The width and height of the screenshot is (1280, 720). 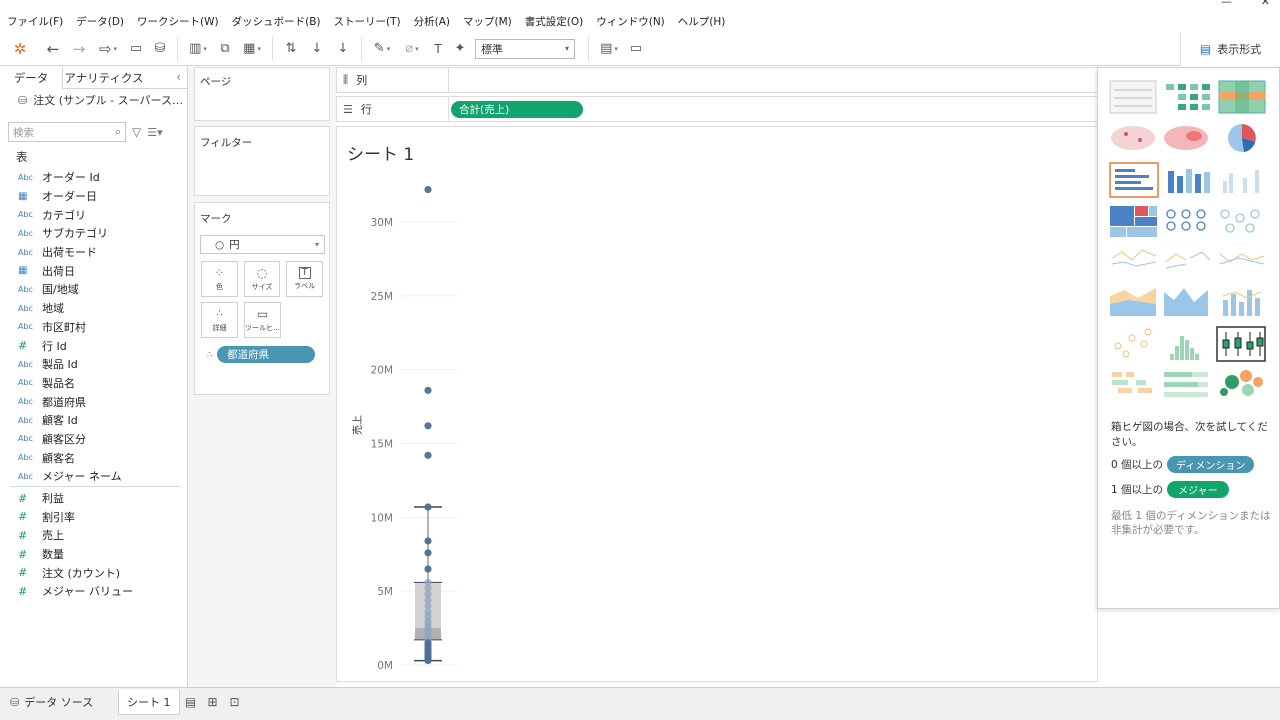 What do you see at coordinates (100, 21) in the screenshot?
I see `menu-data: データ(D)` at bounding box center [100, 21].